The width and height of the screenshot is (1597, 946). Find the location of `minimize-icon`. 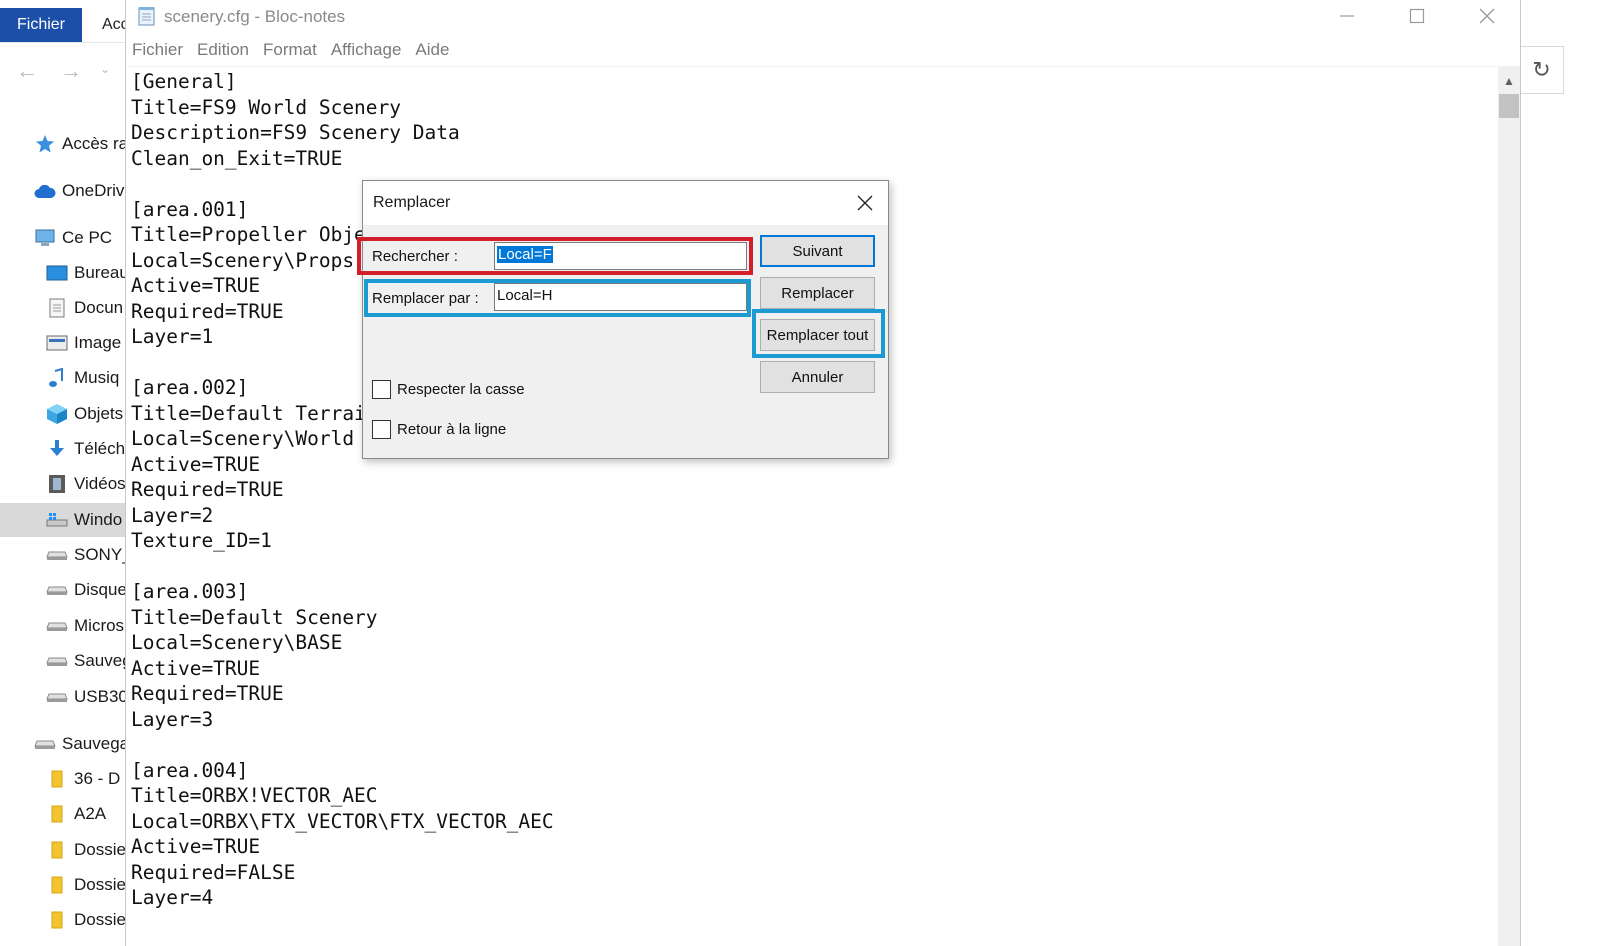

minimize-icon is located at coordinates (1347, 16).